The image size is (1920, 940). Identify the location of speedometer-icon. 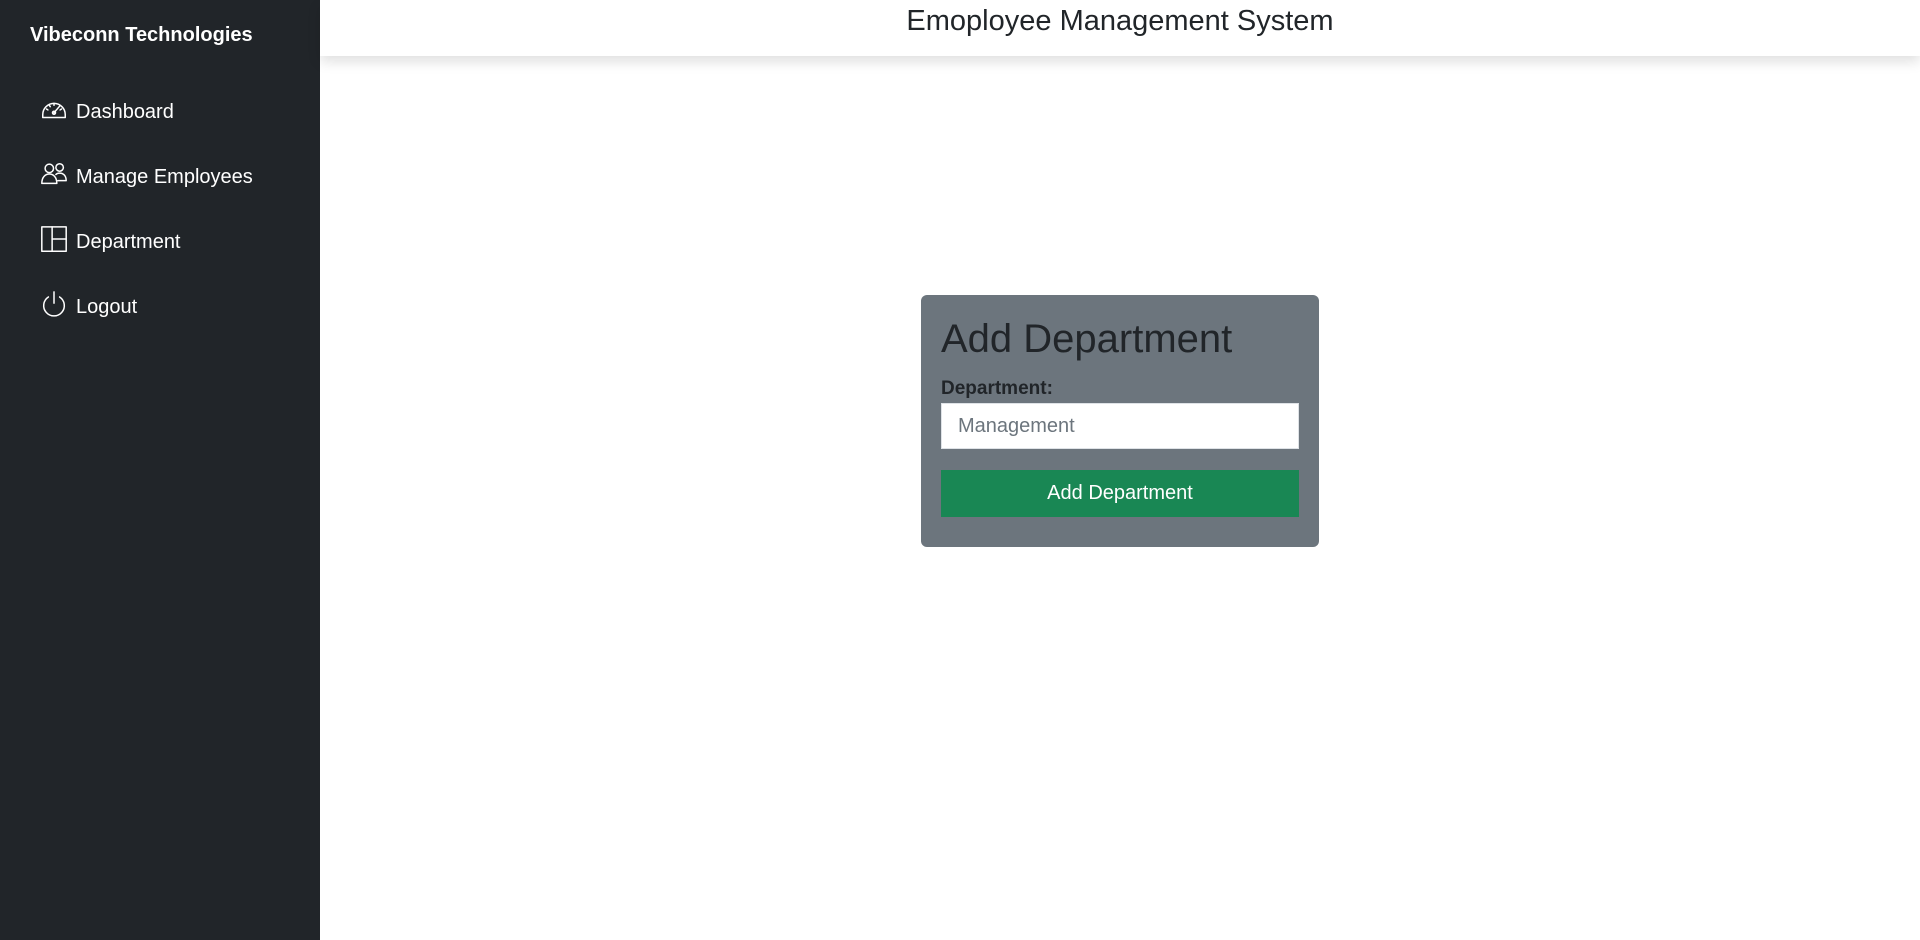
(54, 109).